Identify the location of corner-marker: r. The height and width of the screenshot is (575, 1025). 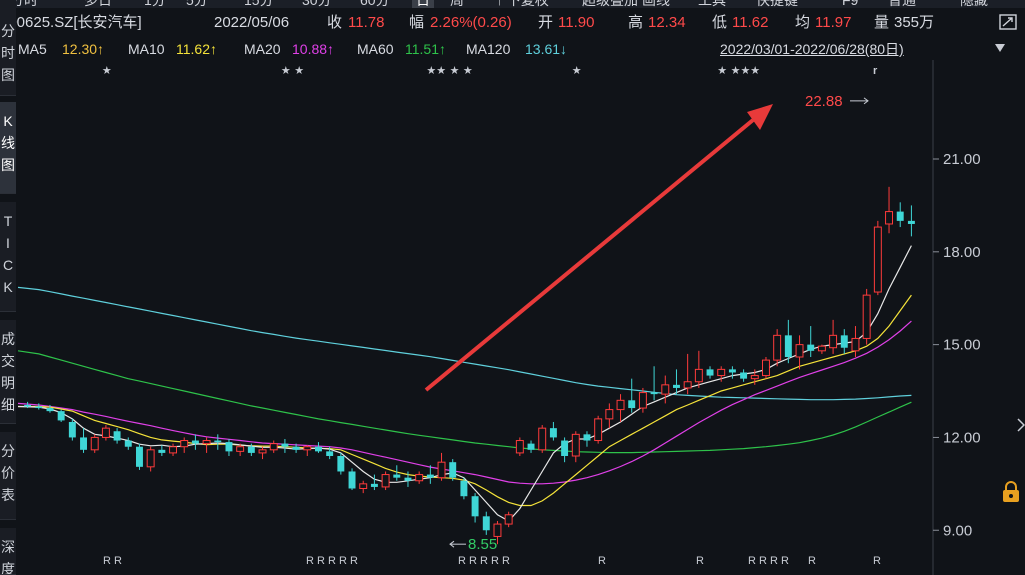
(875, 71).